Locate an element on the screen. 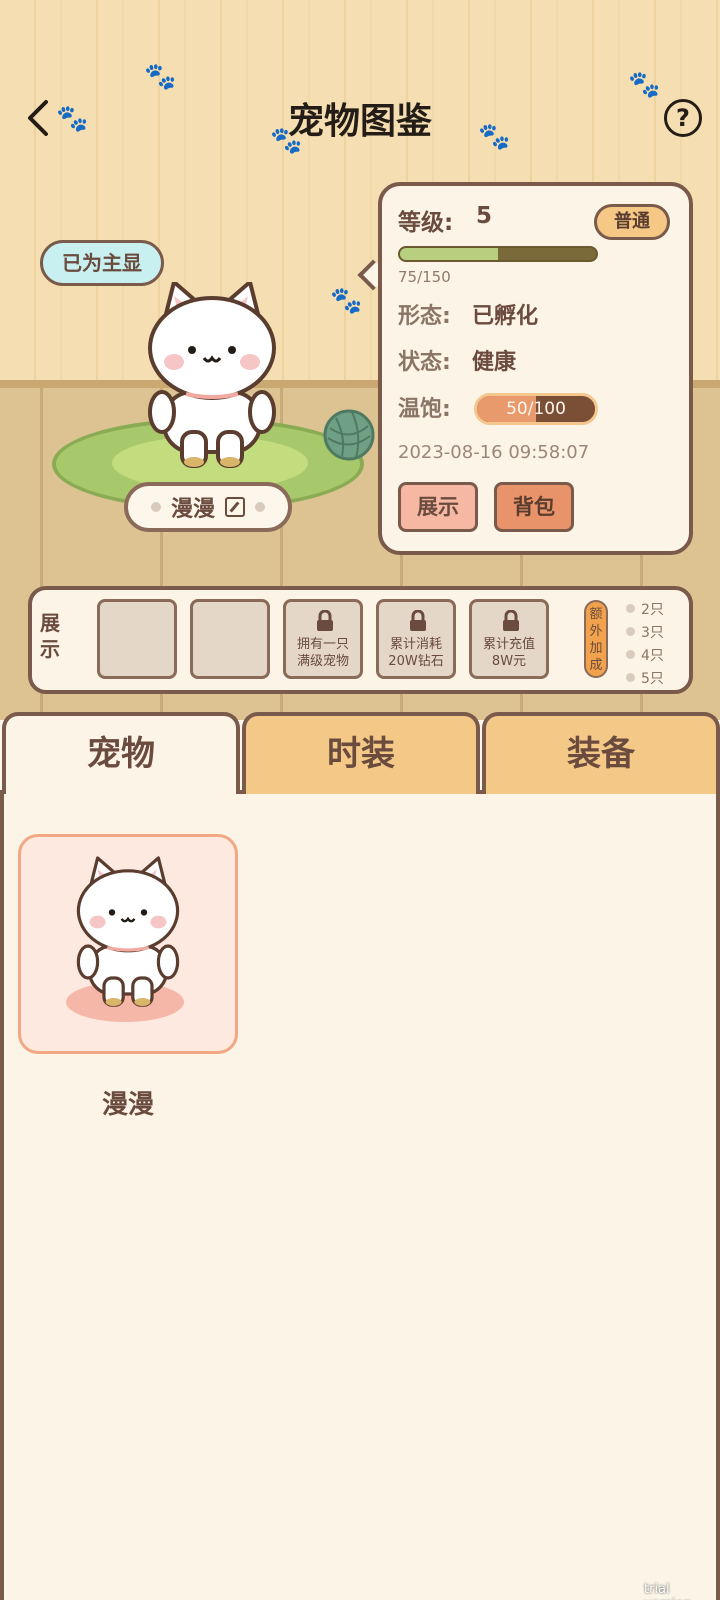  status-label: 状态: is located at coordinates (424, 362).